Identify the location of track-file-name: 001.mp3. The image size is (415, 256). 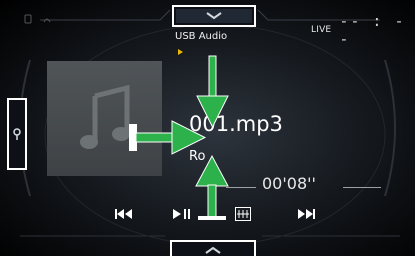
(236, 124).